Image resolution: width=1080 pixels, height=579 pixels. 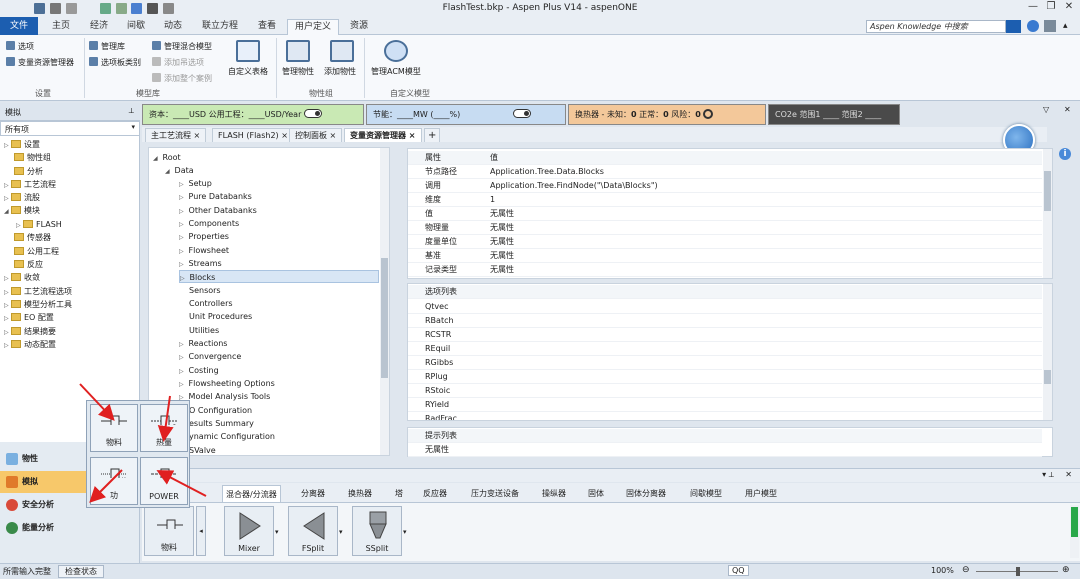 I want to click on palette-tab-solid-separators: 固体分离器, so click(x=646, y=493).